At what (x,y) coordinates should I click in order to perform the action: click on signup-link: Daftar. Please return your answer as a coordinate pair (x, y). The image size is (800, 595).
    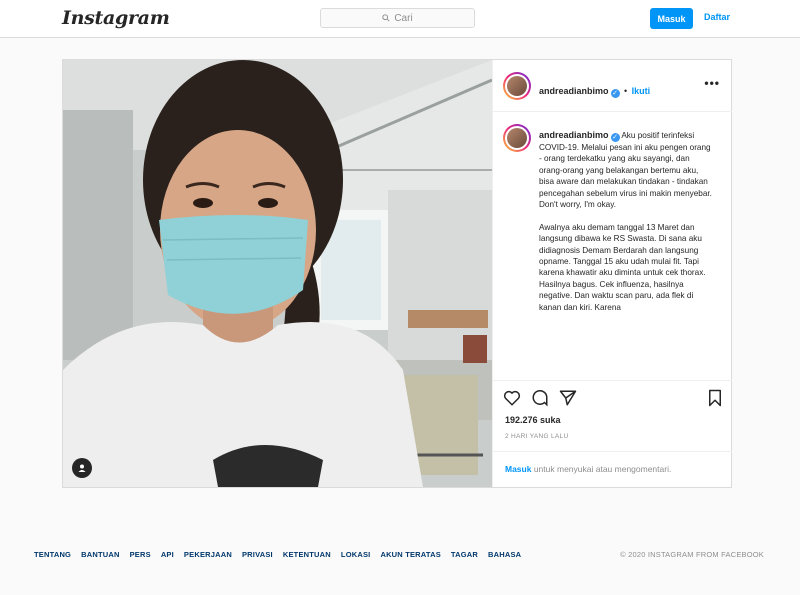
    Looking at the image, I should click on (717, 17).